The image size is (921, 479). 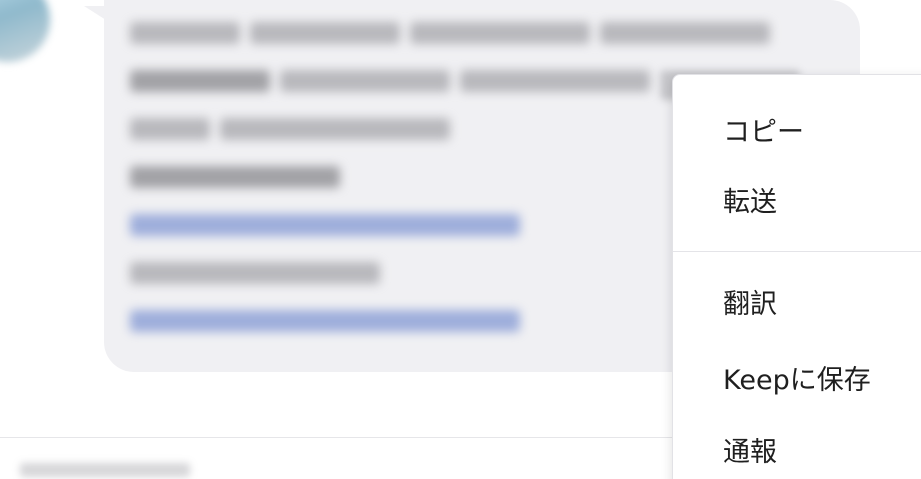 I want to click on menu-item-label: コピー, so click(x=763, y=132).